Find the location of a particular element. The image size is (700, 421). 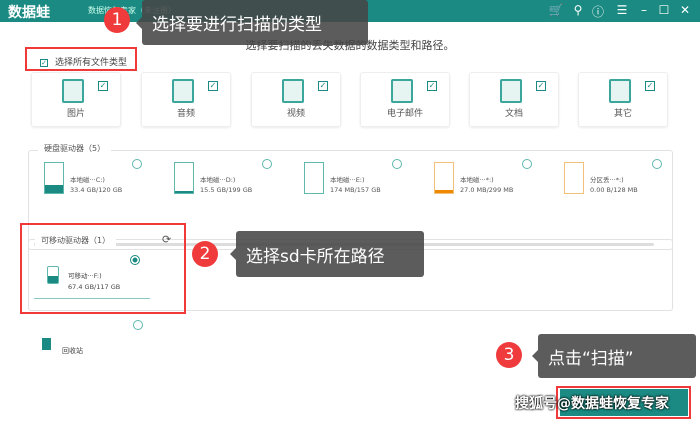

file-type-card: ✓ 图片 is located at coordinates (76, 99).